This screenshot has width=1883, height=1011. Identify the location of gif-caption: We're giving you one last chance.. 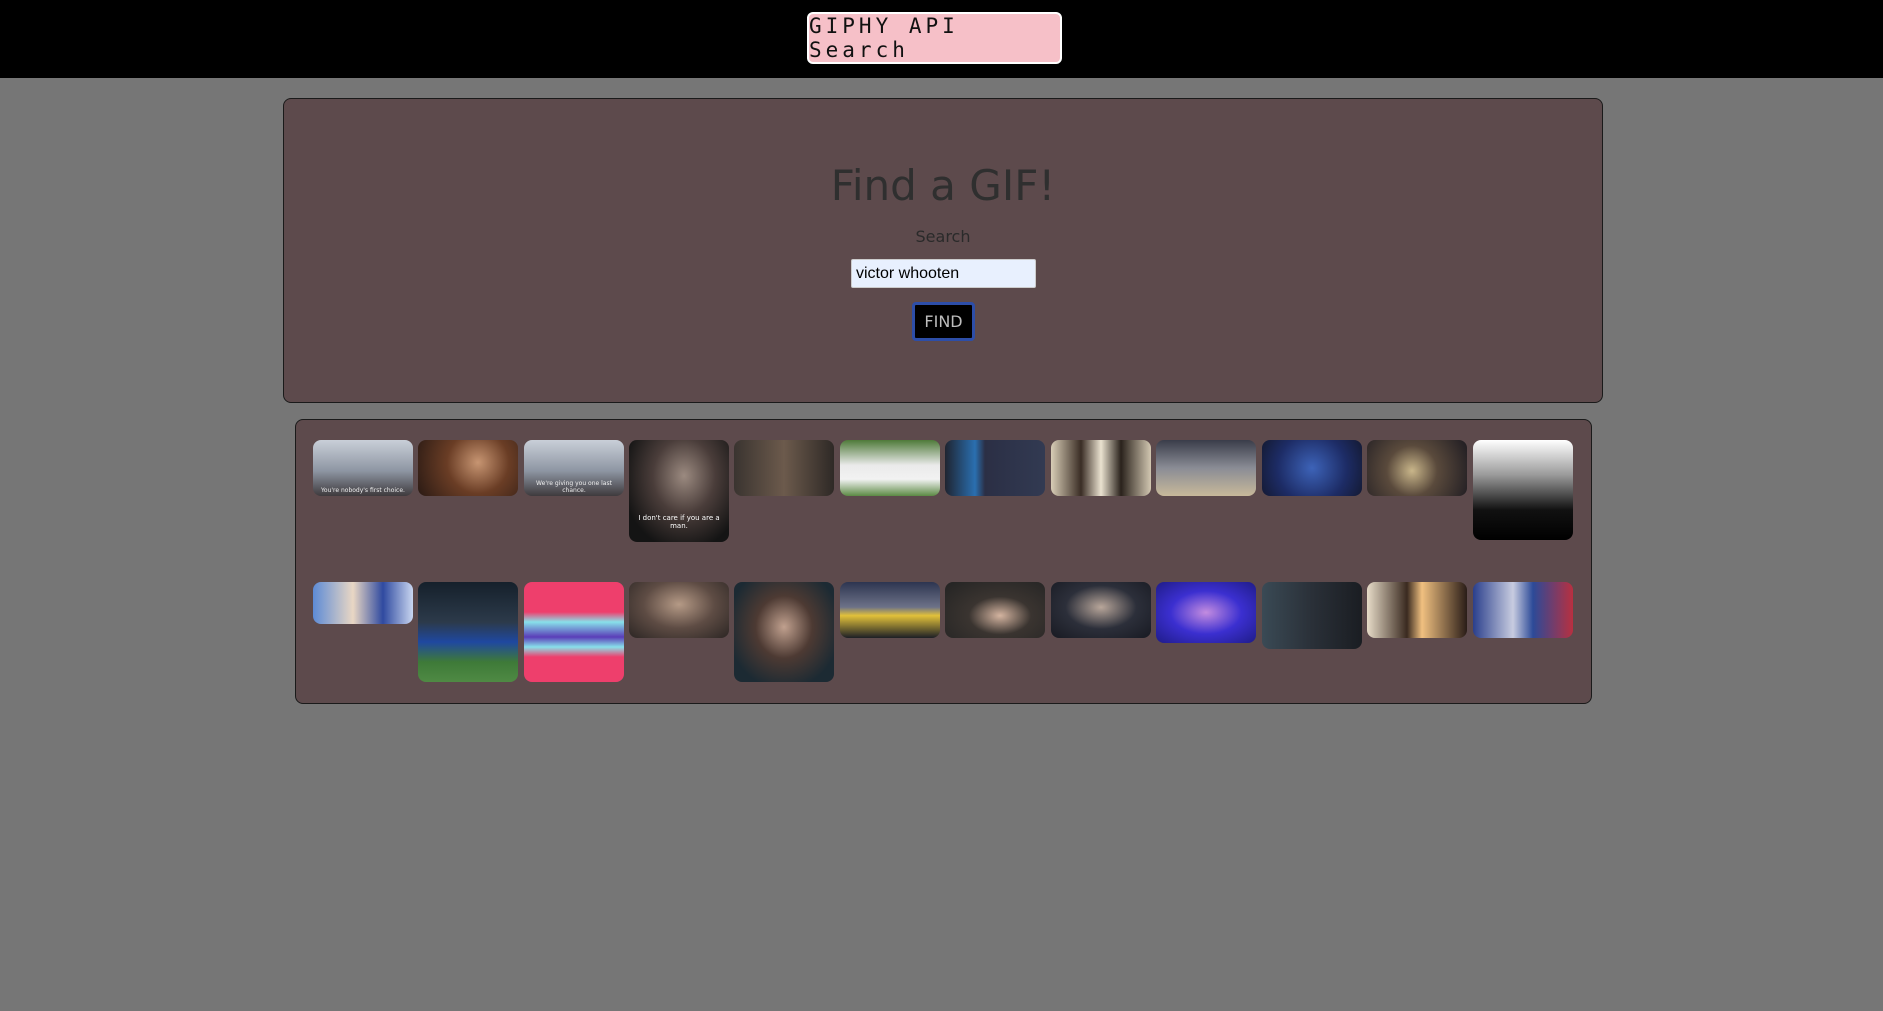
(574, 487).